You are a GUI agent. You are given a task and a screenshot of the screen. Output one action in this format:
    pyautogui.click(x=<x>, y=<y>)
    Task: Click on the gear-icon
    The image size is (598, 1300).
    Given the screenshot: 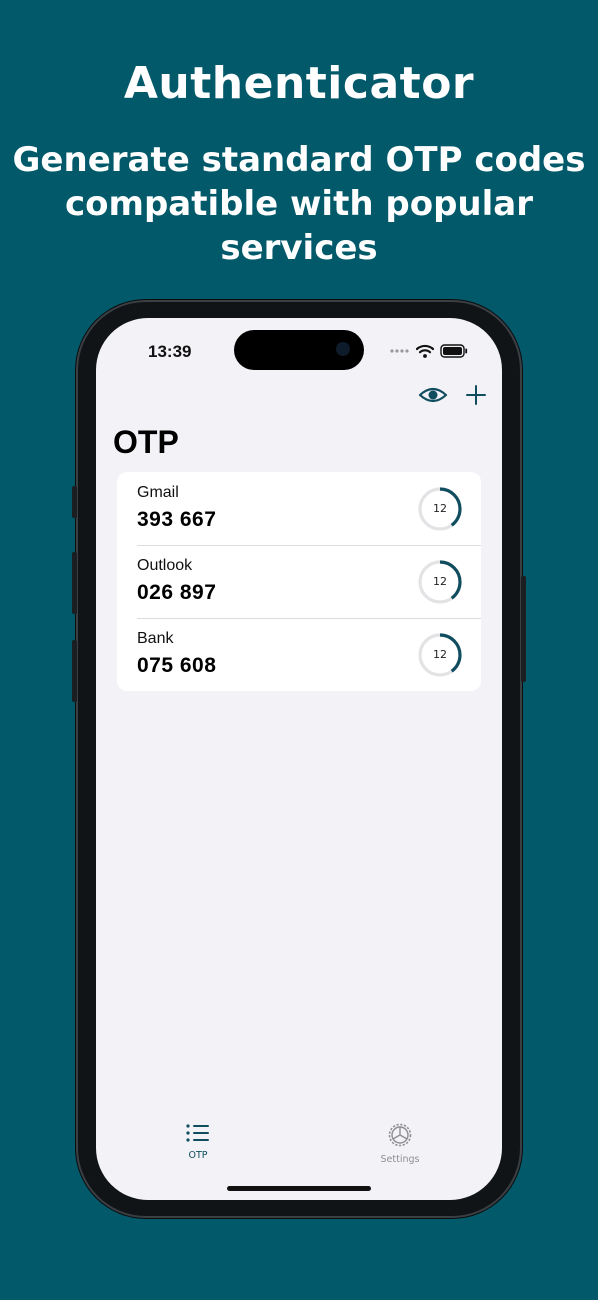 What is the action you would take?
    pyautogui.click(x=400, y=1135)
    